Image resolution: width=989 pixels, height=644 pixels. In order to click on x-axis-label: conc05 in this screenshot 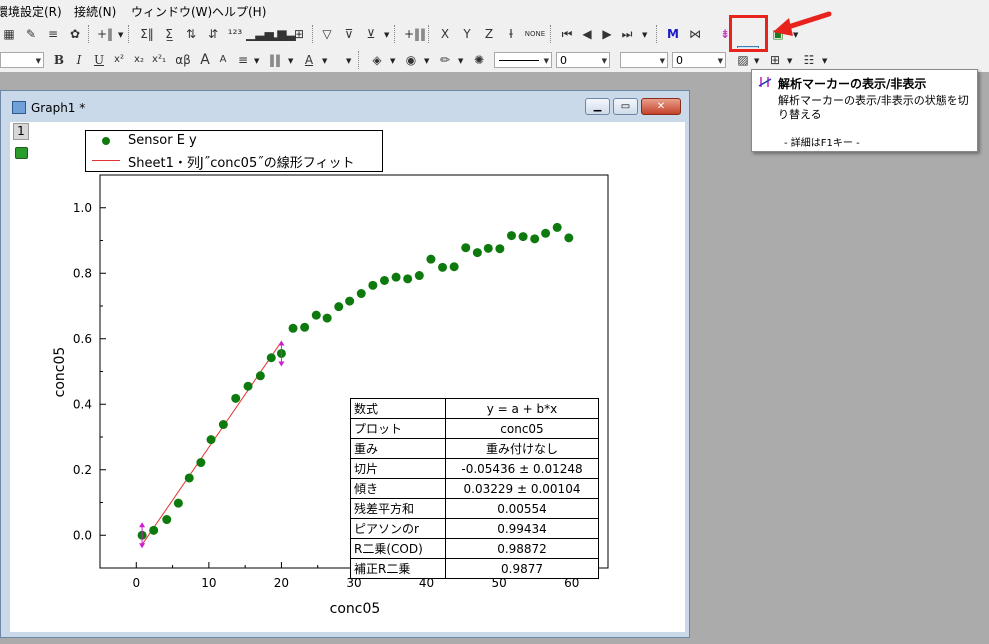, I will do `click(355, 609)`.